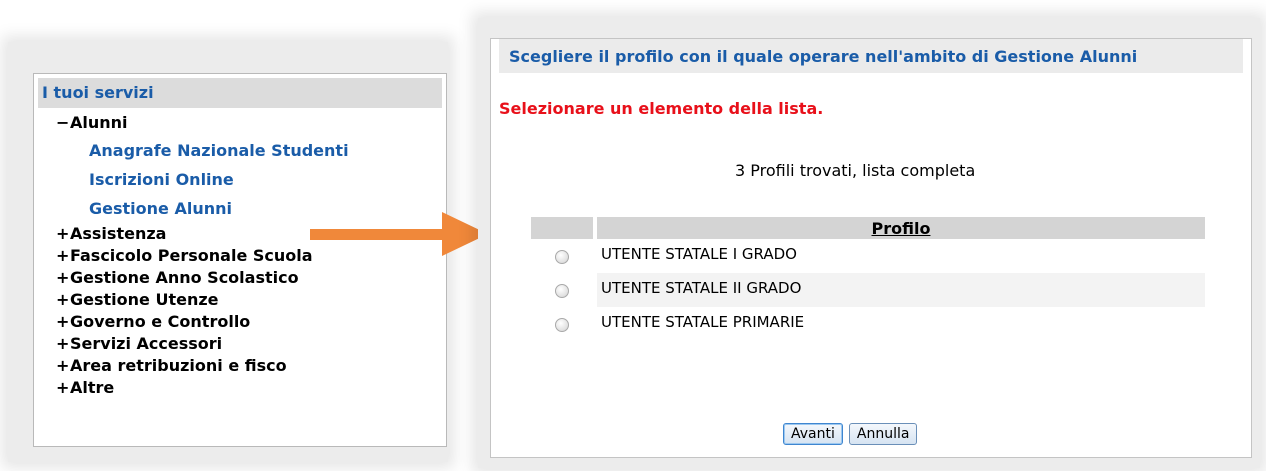  What do you see at coordinates (240, 388) in the screenshot?
I see `tree-item-altre: +Altre` at bounding box center [240, 388].